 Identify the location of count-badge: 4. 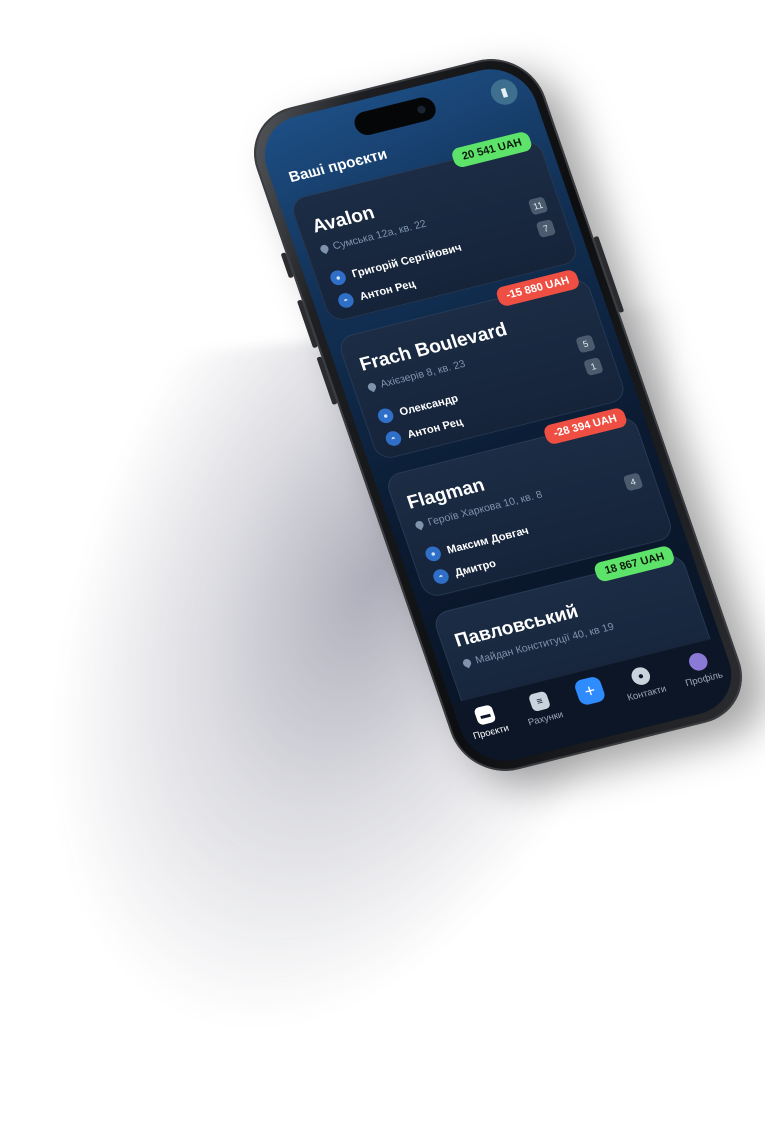
(633, 482).